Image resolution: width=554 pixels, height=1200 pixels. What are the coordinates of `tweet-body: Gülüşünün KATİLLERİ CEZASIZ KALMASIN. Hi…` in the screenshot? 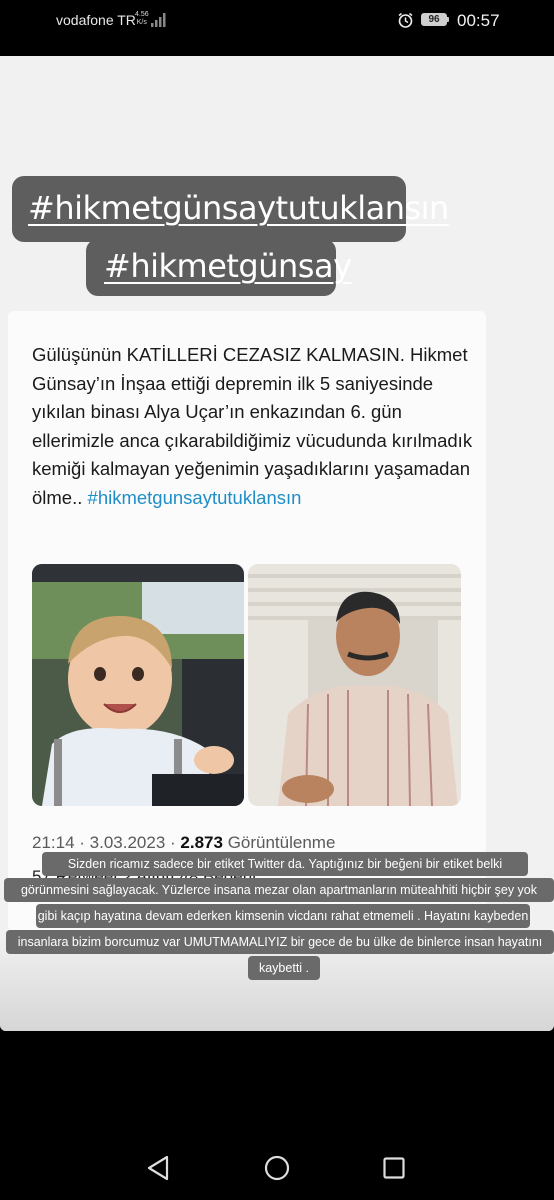 It's located at (257, 427).